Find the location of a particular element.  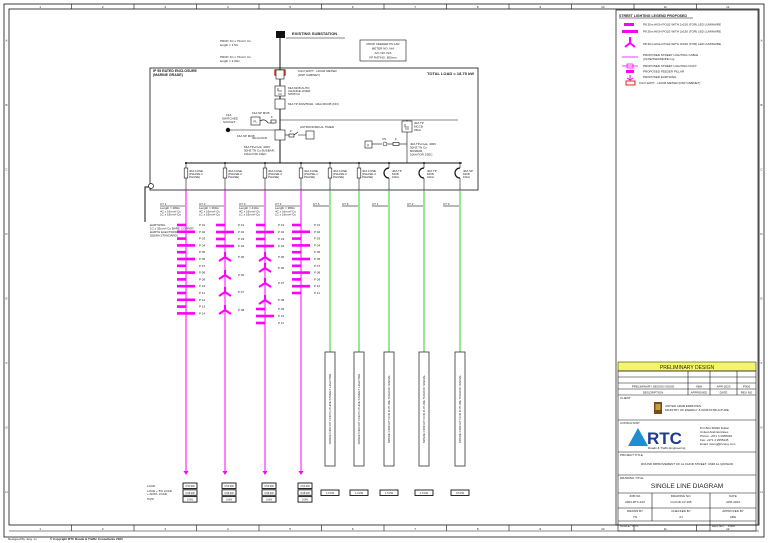

street-light-pole: P 07 is located at coordinates (191, 266).